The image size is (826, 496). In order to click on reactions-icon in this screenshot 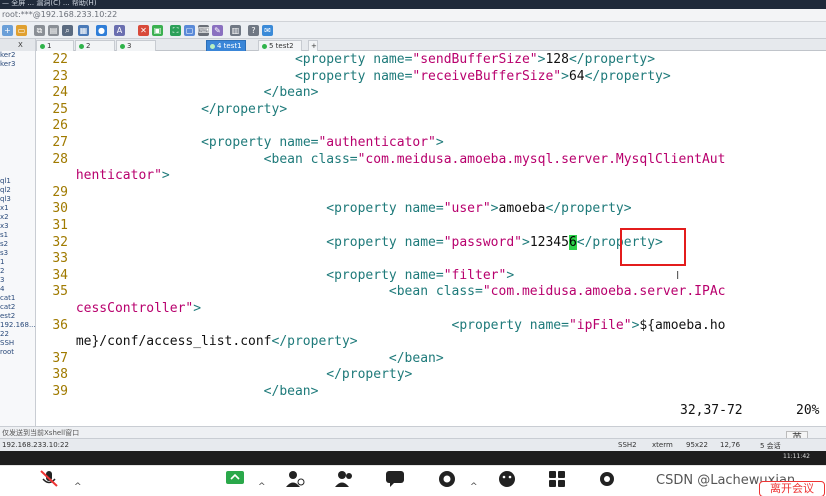, I will do `click(507, 479)`.